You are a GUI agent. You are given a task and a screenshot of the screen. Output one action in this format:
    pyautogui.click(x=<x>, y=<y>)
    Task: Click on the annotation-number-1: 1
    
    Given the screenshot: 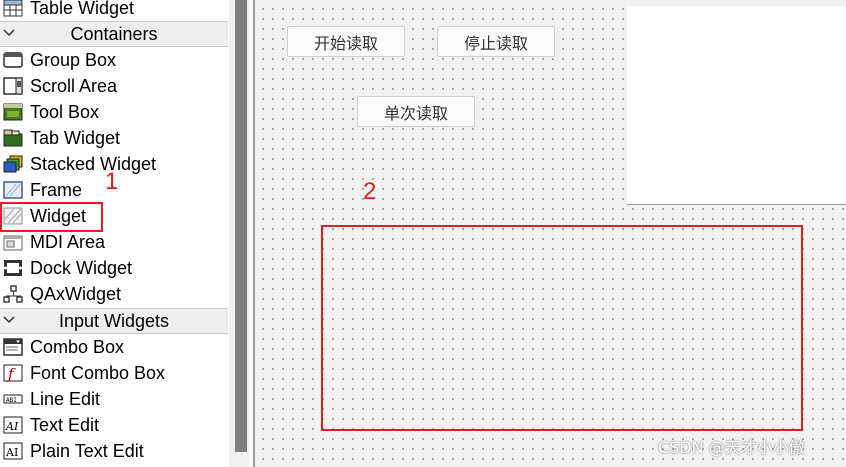 What is the action you would take?
    pyautogui.click(x=112, y=181)
    